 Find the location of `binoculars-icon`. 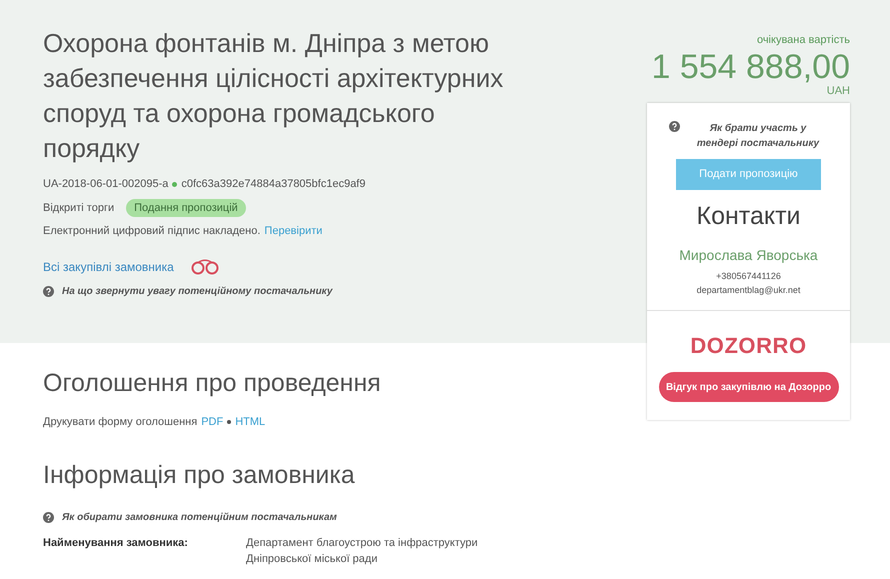

binoculars-icon is located at coordinates (205, 266).